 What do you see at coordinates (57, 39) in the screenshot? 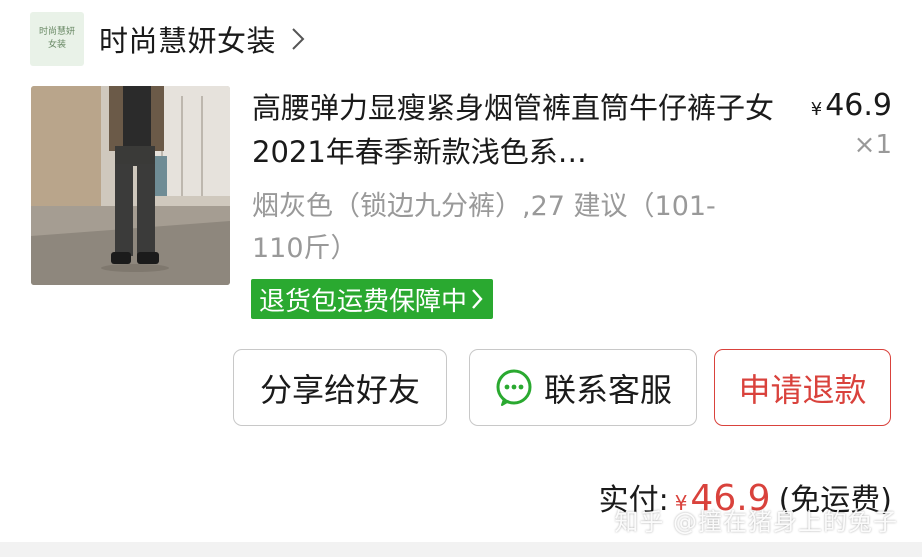
I see `store-logo: 时尚慧妍 女装` at bounding box center [57, 39].